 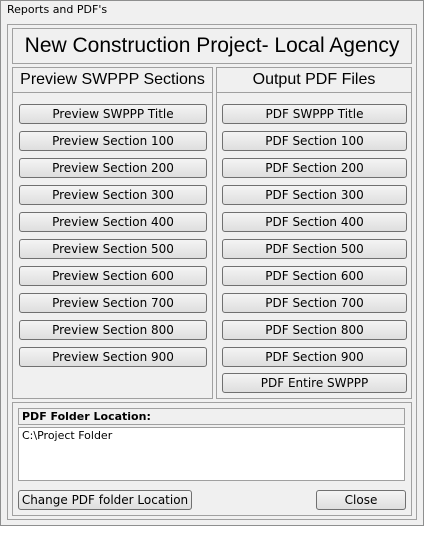 I want to click on preview-section-900-button: Preview Section 900, so click(x=113, y=357).